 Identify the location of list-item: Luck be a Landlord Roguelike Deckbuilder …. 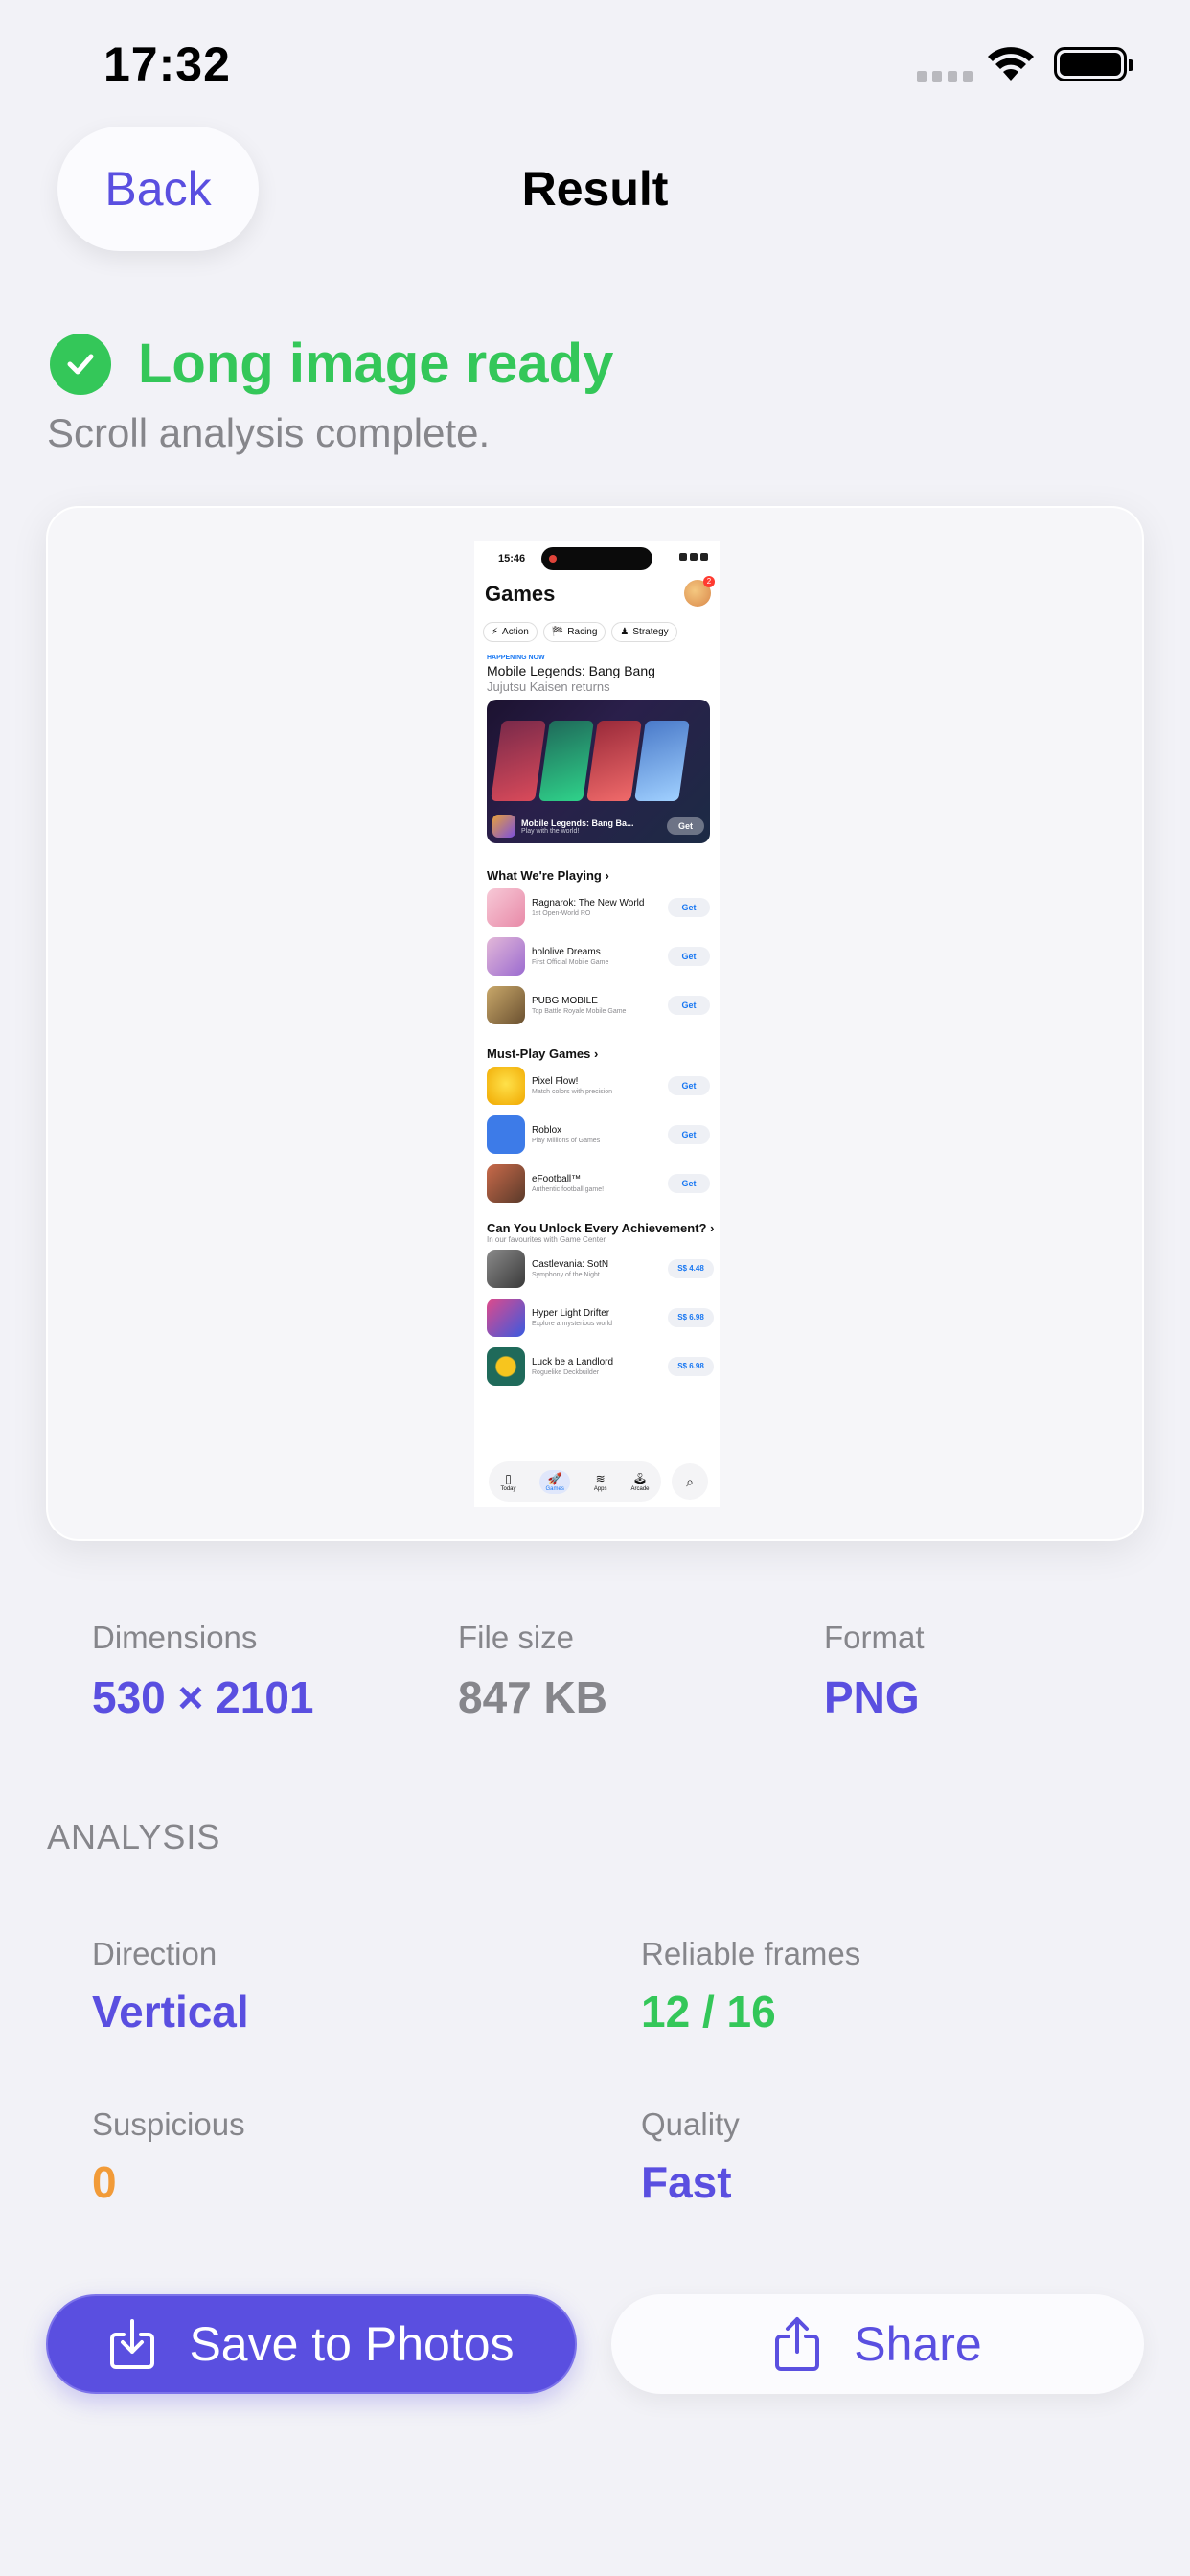
(597, 1366).